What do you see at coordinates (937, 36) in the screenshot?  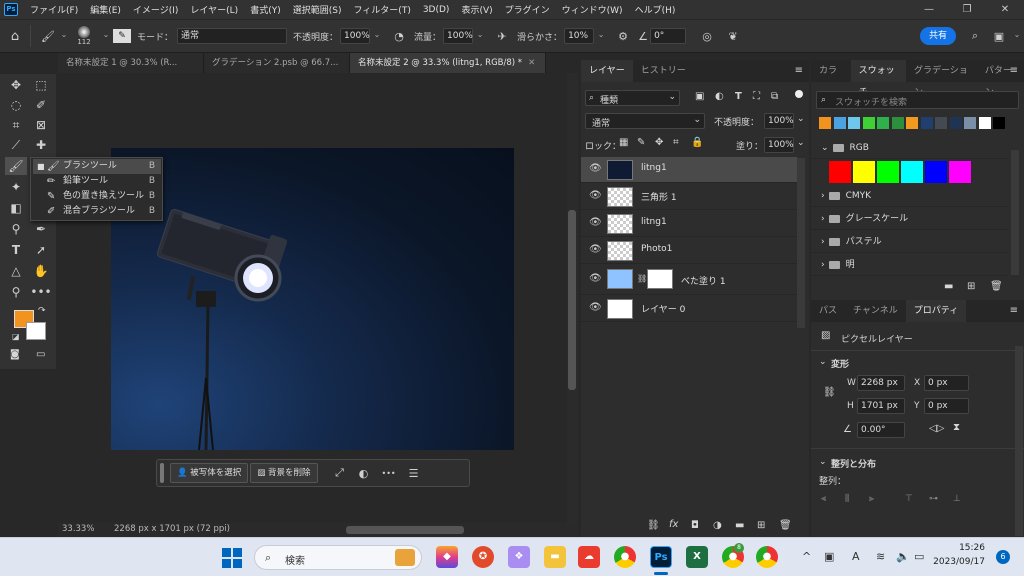 I see `share-button: 共有` at bounding box center [937, 36].